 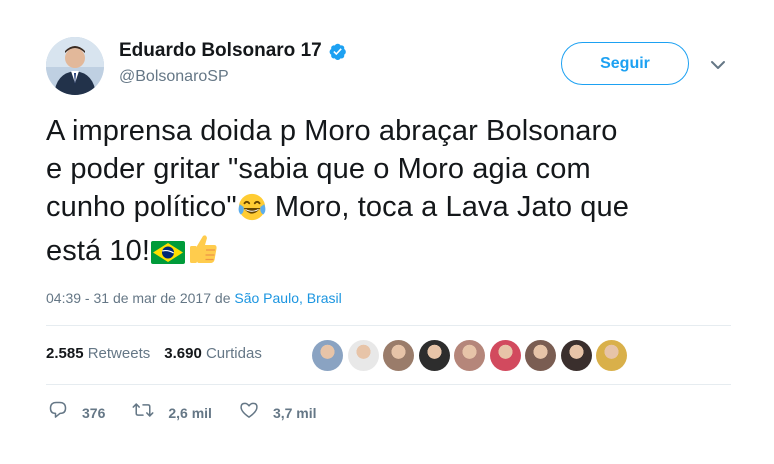 I want to click on like-button: 3,7 mil, so click(x=278, y=412).